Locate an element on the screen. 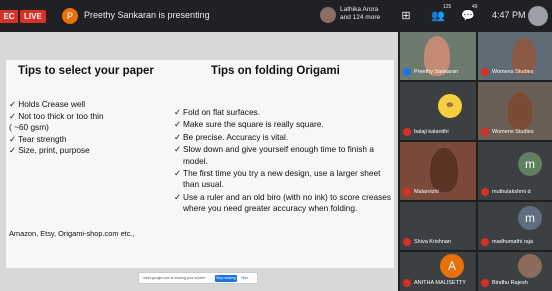 This screenshot has height=291, width=552. self-avatar is located at coordinates (538, 16).